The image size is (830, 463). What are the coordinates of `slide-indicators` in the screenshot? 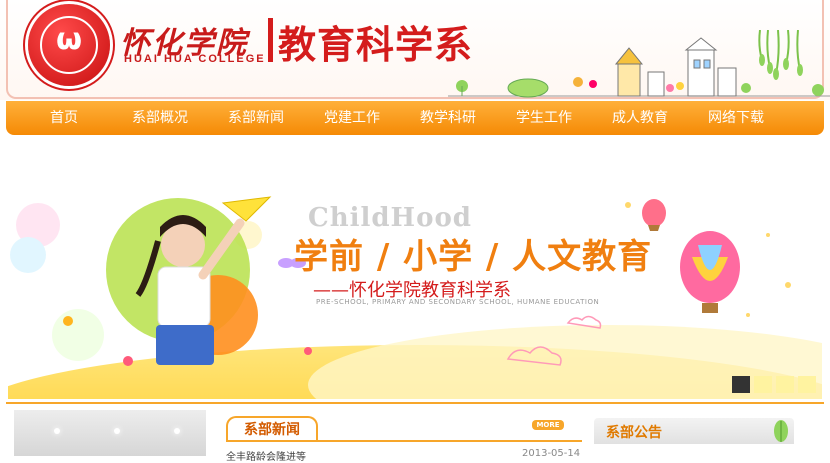 It's located at (774, 384).